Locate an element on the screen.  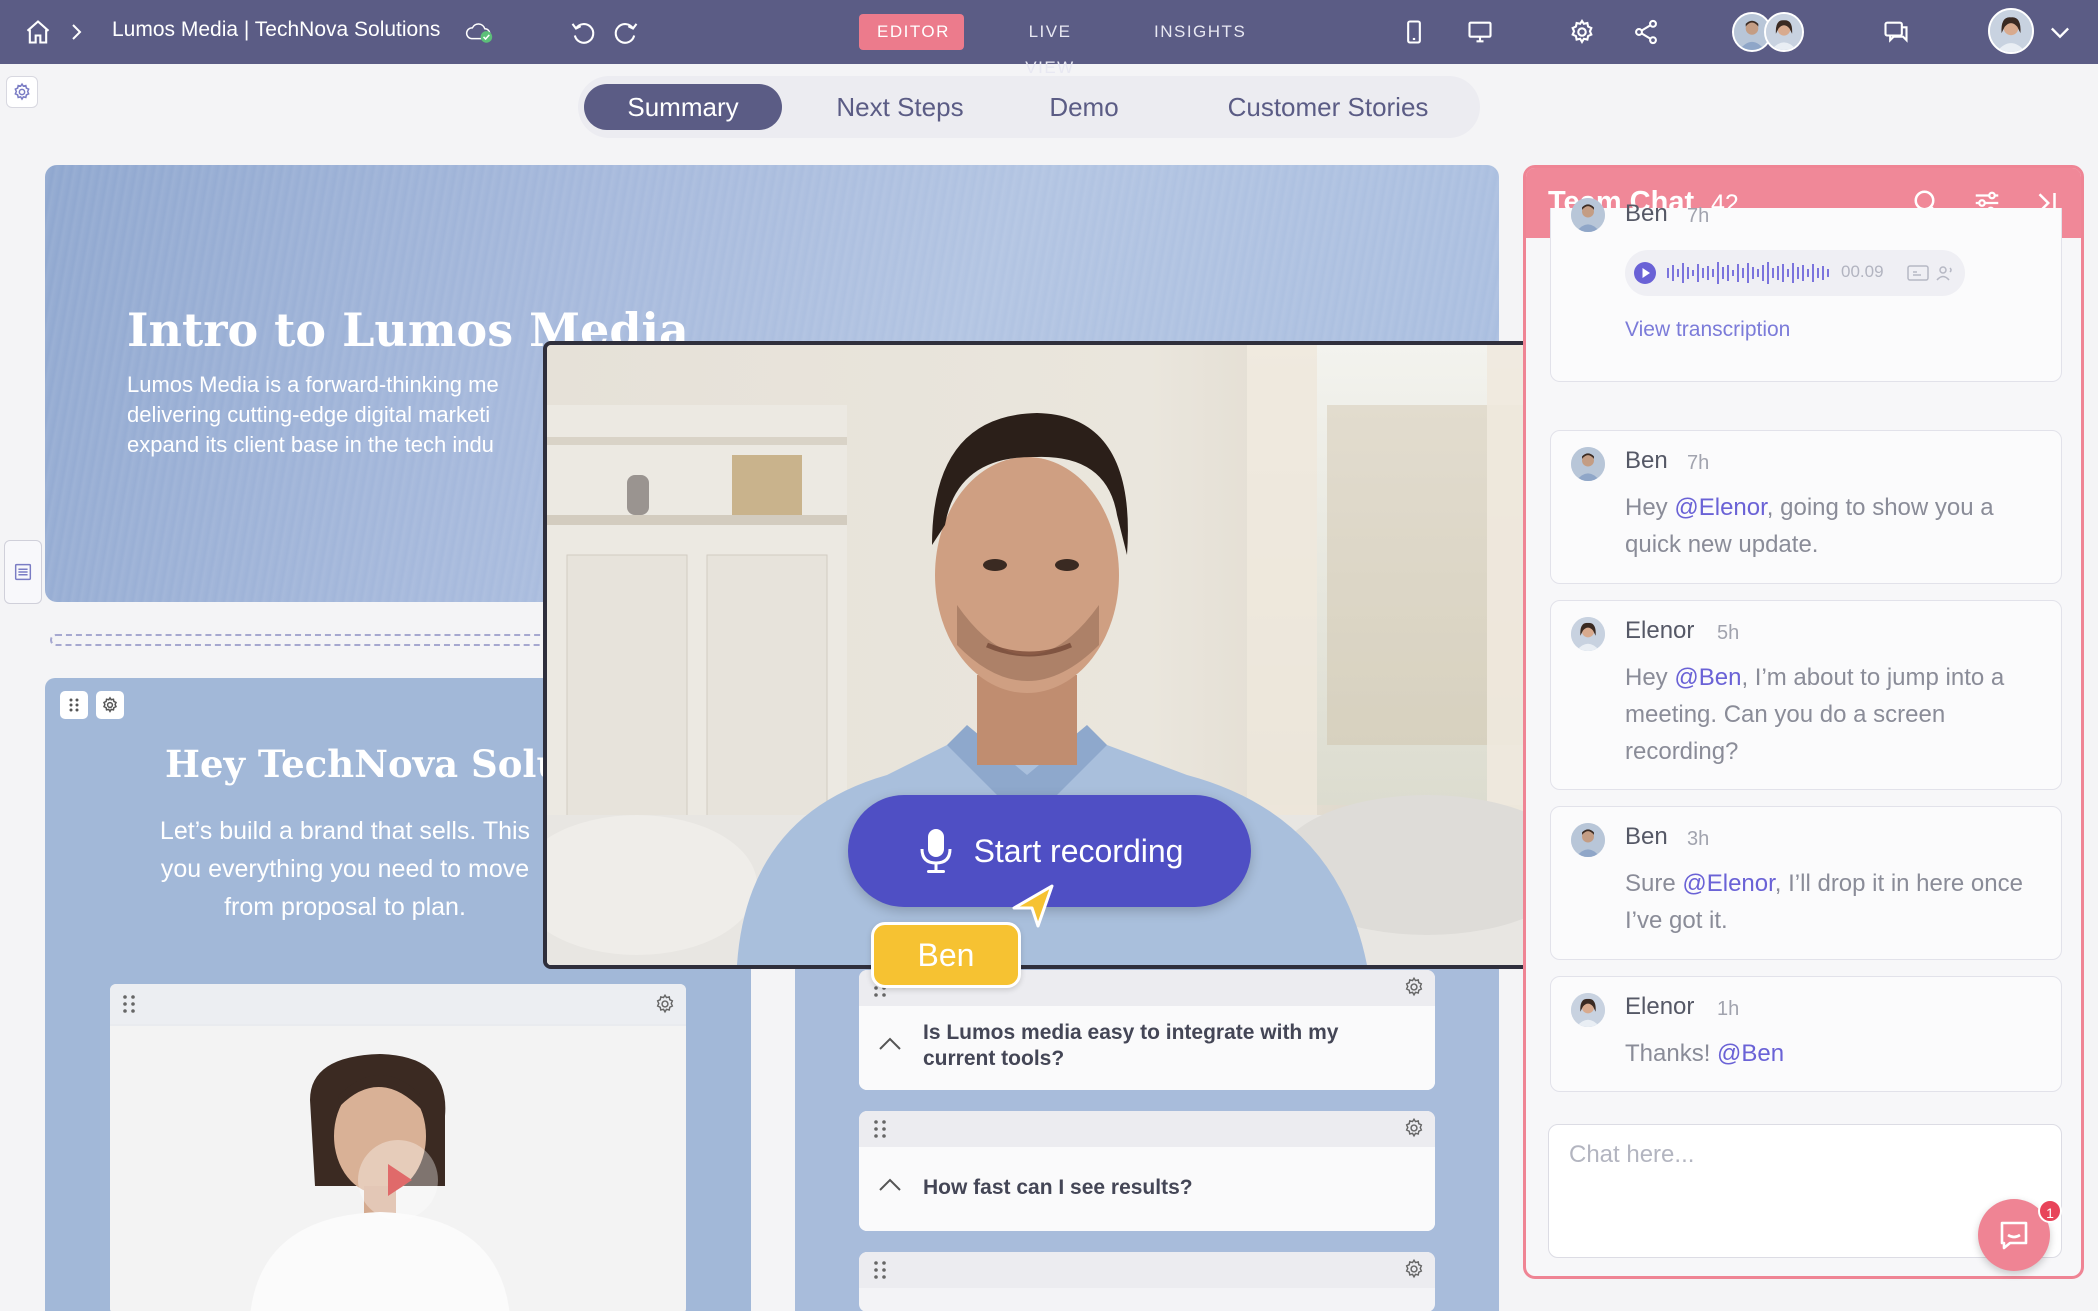
share-icon is located at coordinates (1646, 32).